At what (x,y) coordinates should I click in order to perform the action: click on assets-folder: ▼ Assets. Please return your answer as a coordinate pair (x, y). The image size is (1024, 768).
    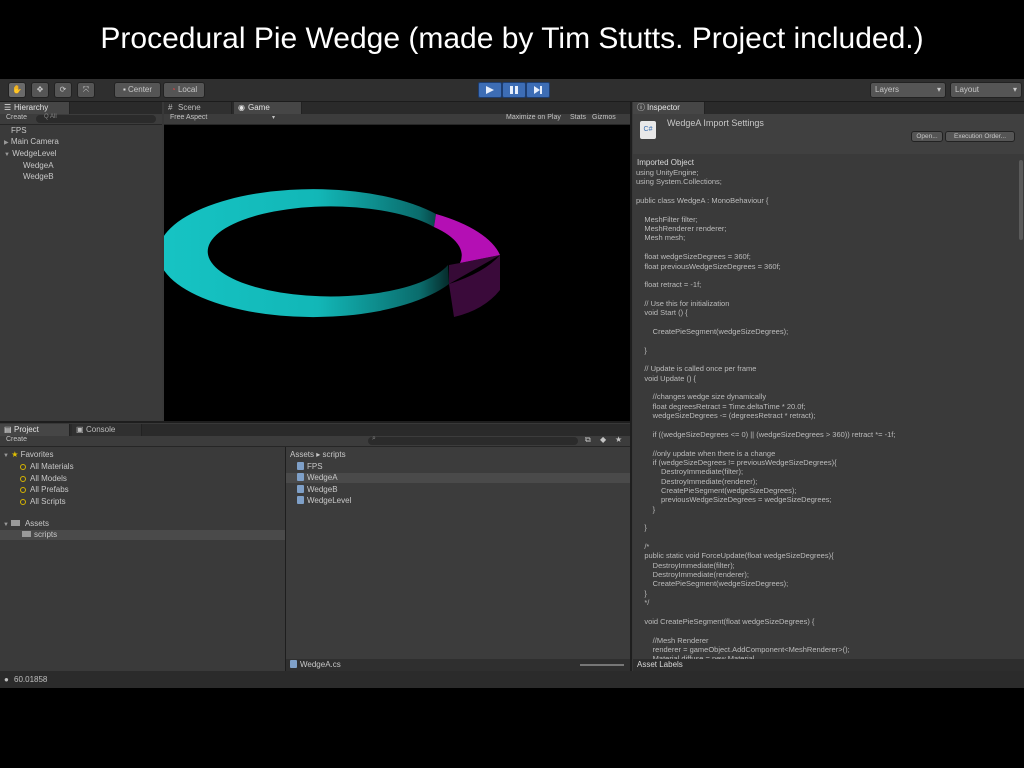
    Looking at the image, I should click on (26, 524).